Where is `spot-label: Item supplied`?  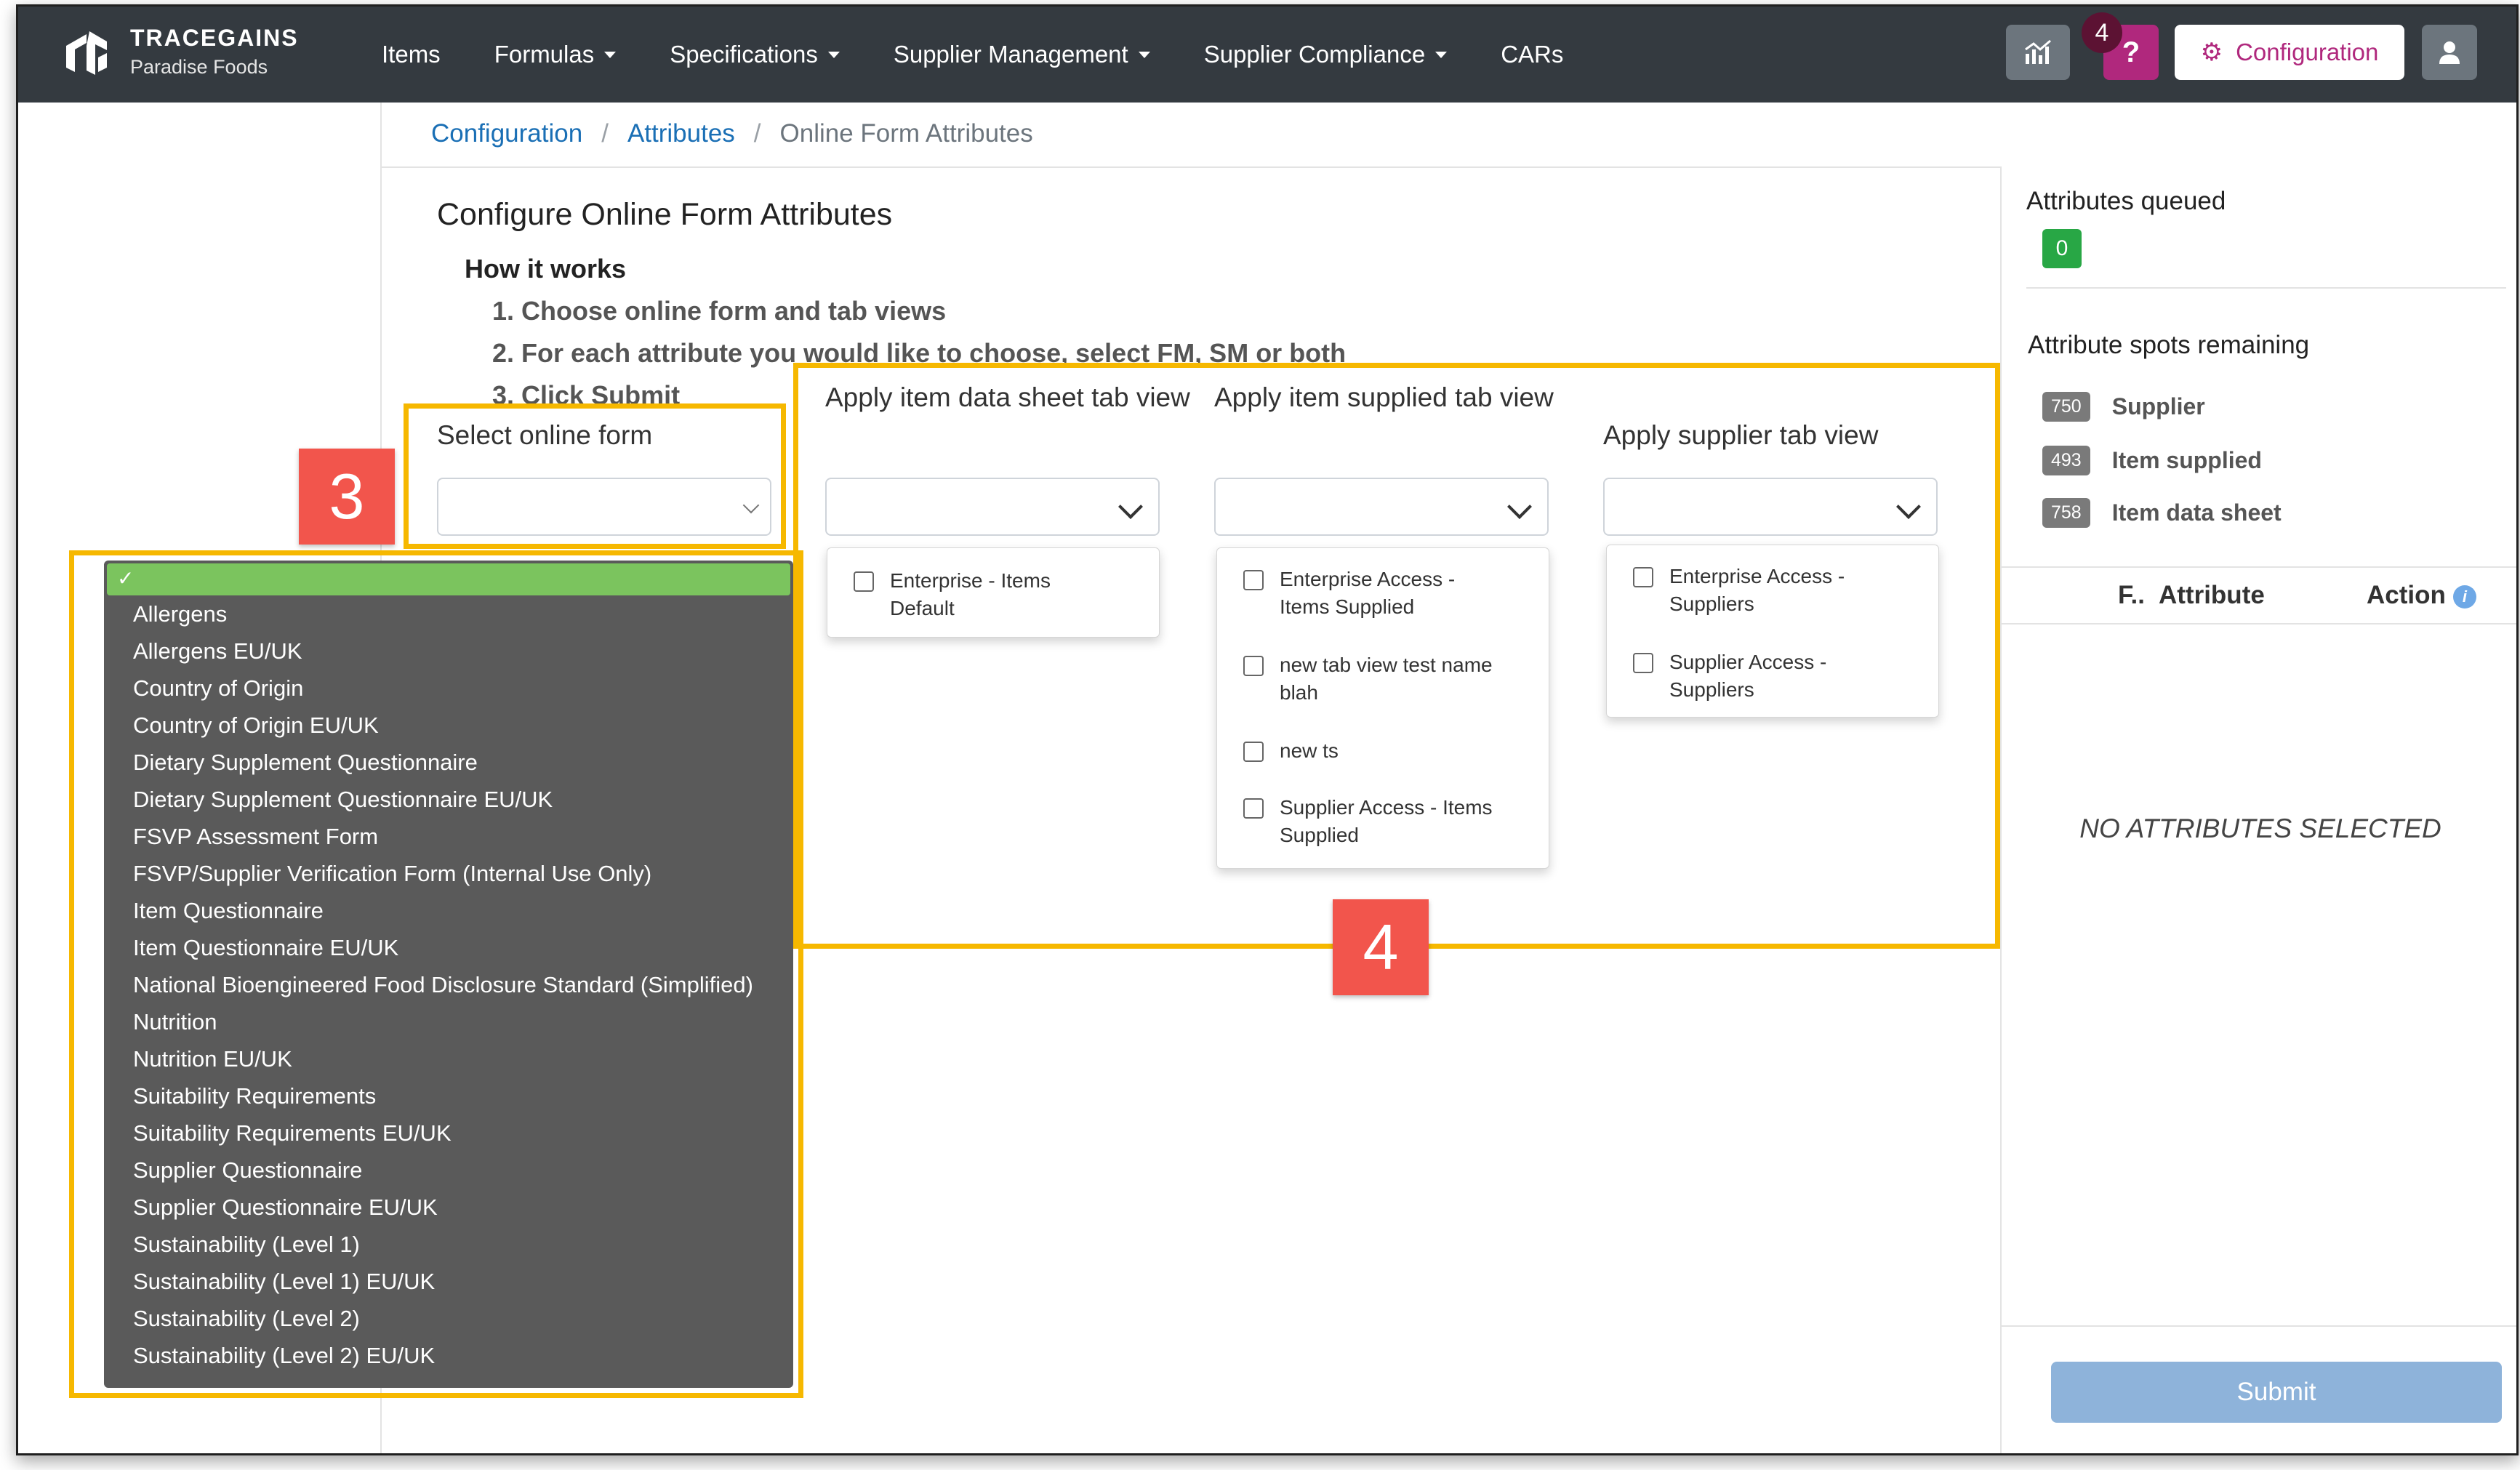
spot-label: Item supplied is located at coordinates (2186, 460).